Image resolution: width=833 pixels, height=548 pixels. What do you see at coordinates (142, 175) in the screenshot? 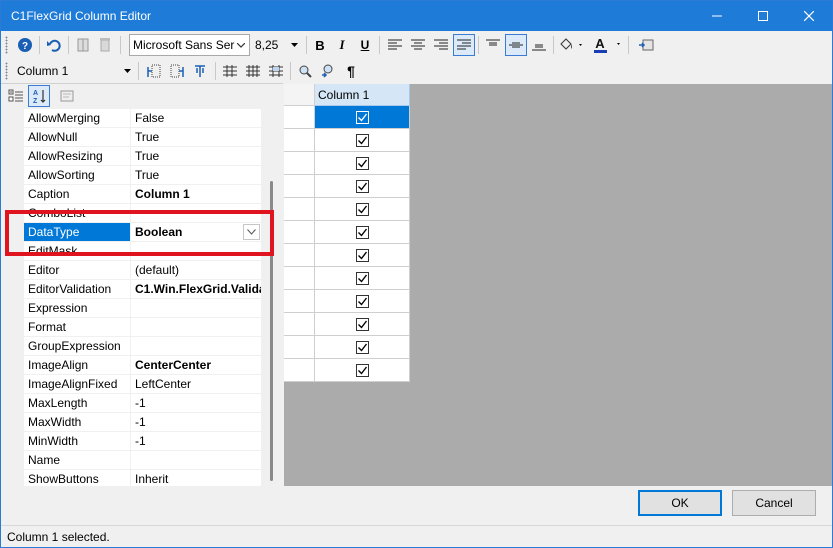
I see `property-row: AllowSorting True` at bounding box center [142, 175].